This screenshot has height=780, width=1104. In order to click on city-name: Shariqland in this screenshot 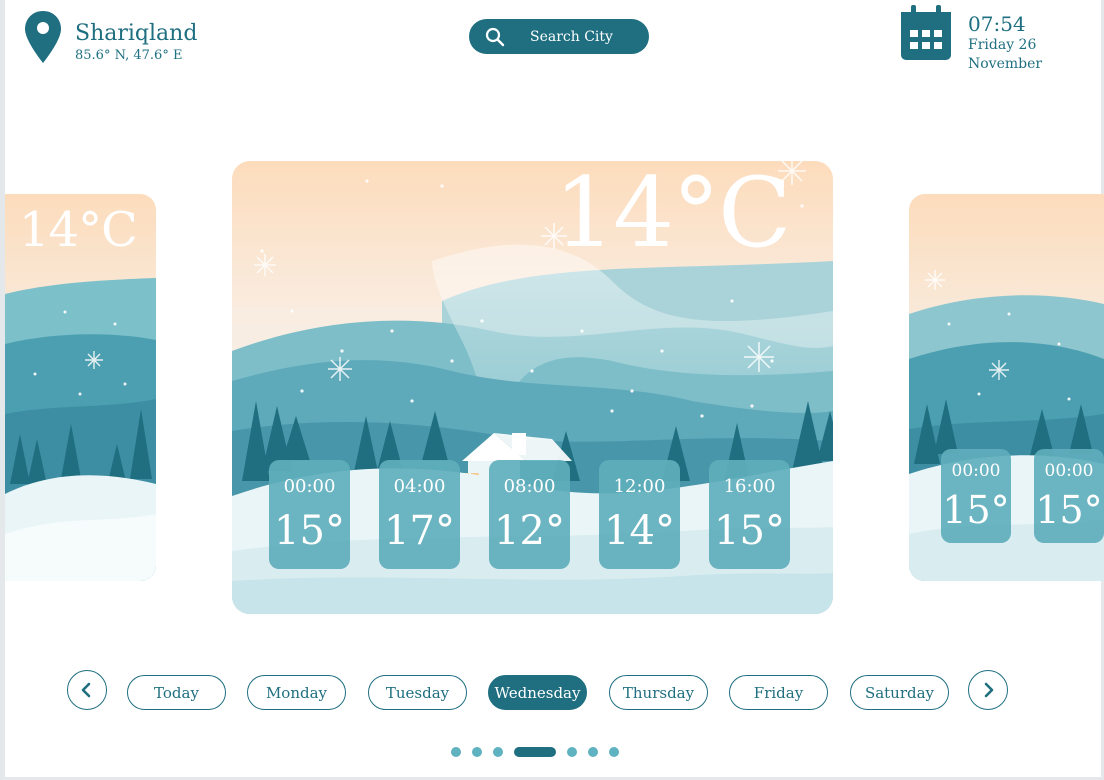, I will do `click(136, 33)`.